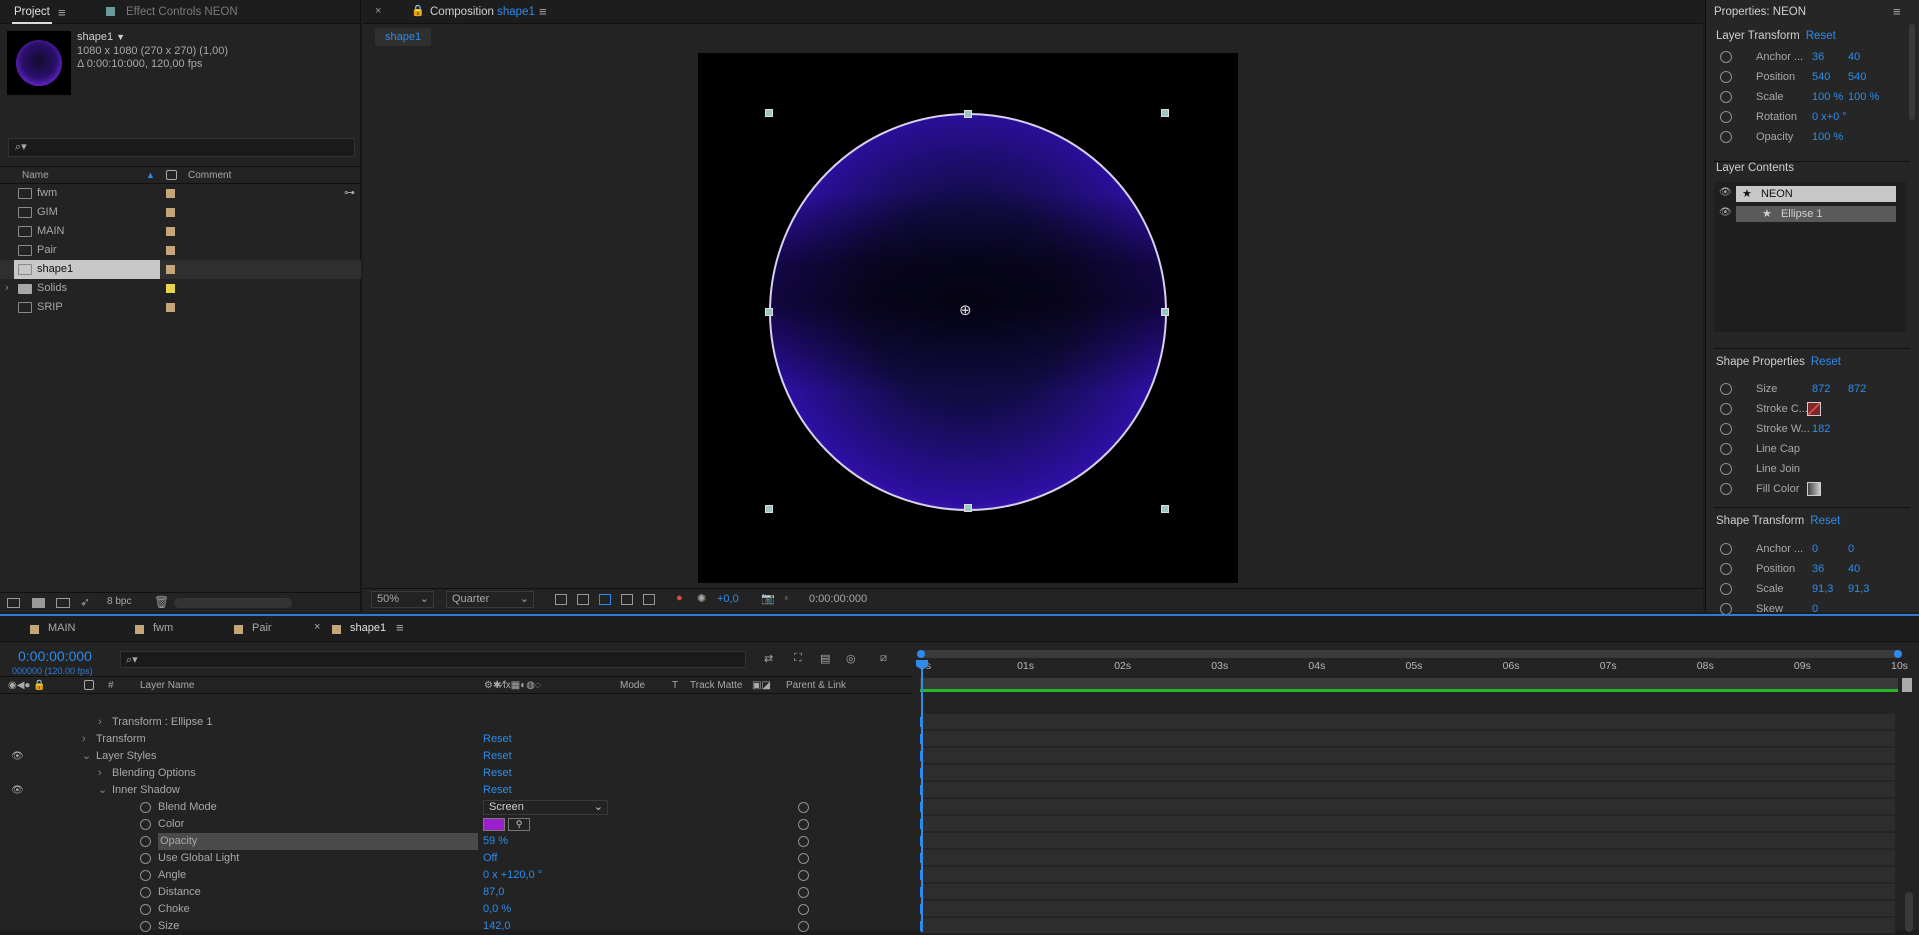 The height and width of the screenshot is (935, 1919). What do you see at coordinates (605, 599) in the screenshot?
I see `mask-path-icon` at bounding box center [605, 599].